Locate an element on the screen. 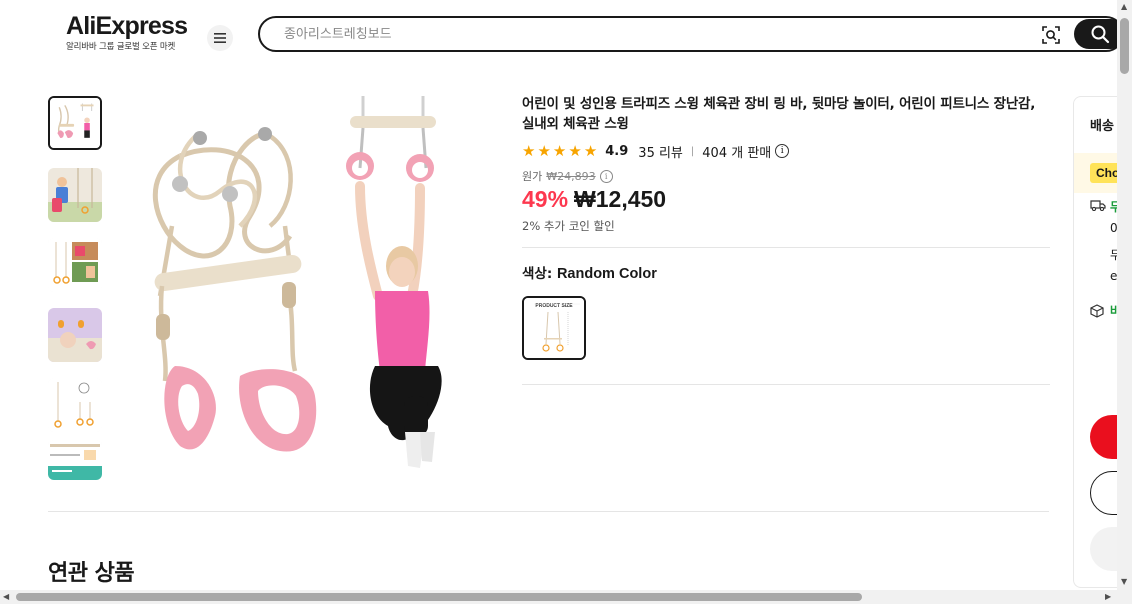 The height and width of the screenshot is (604, 1132). horizontal-scrollbar: ◀ ▶ is located at coordinates (566, 597).